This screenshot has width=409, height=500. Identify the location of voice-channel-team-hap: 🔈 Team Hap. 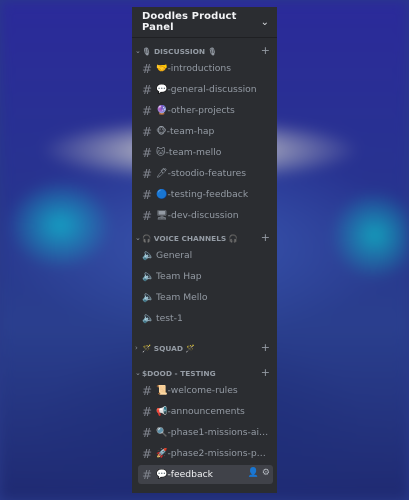
(205, 276).